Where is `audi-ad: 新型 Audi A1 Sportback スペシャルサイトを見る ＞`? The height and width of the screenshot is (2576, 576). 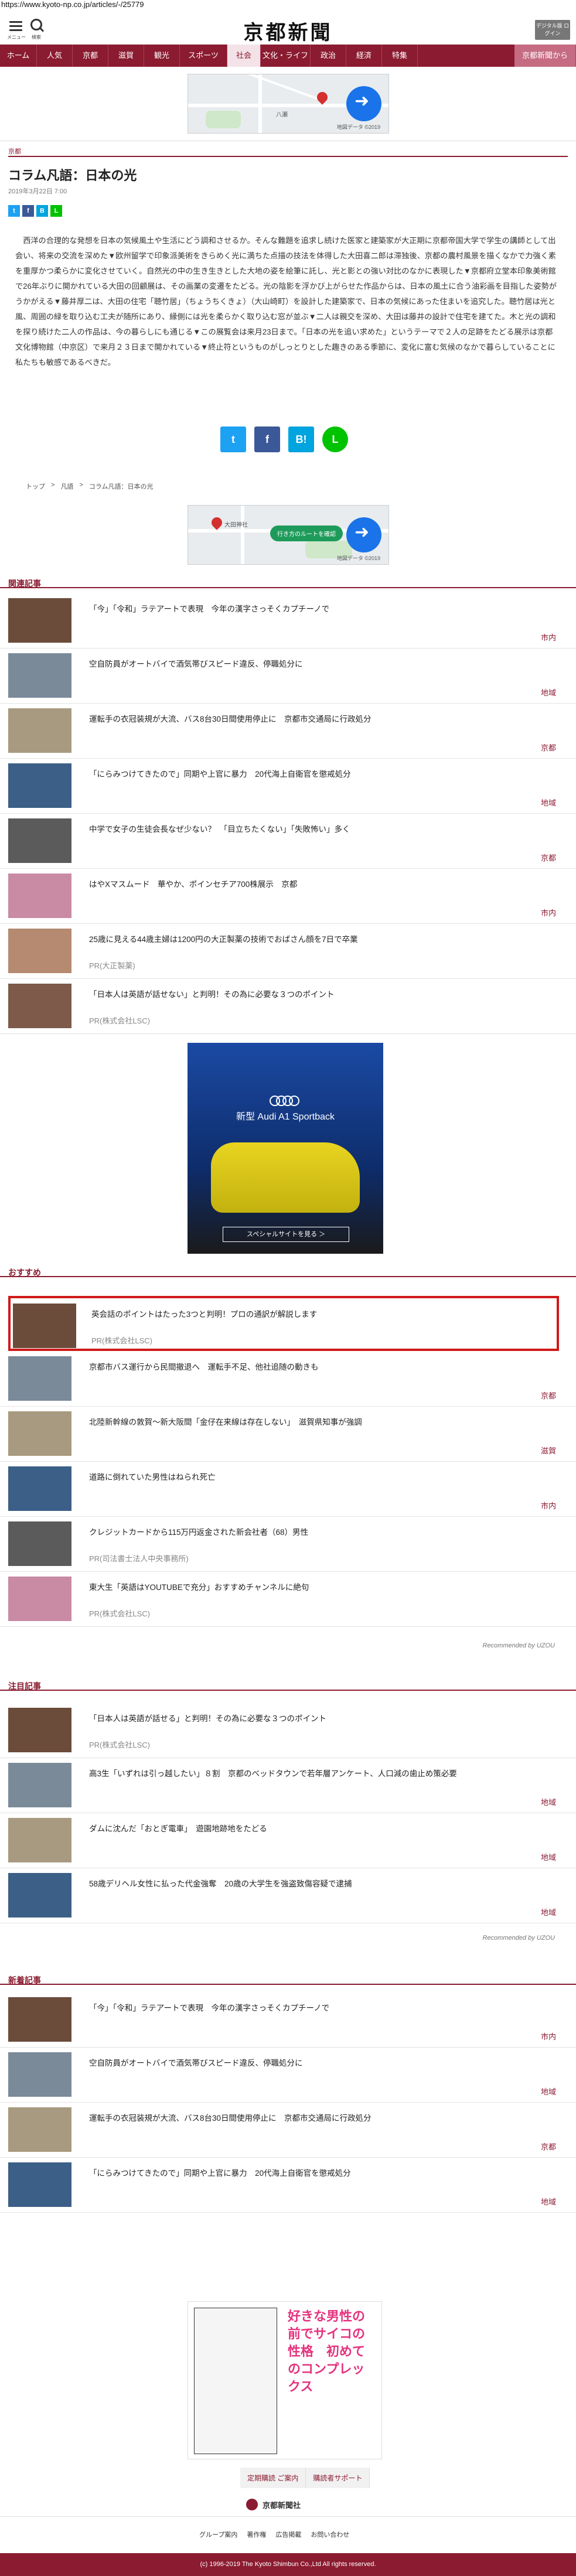
audi-ad: 新型 Audi A1 Sportback スペシャルサイトを見る ＞ is located at coordinates (285, 1148).